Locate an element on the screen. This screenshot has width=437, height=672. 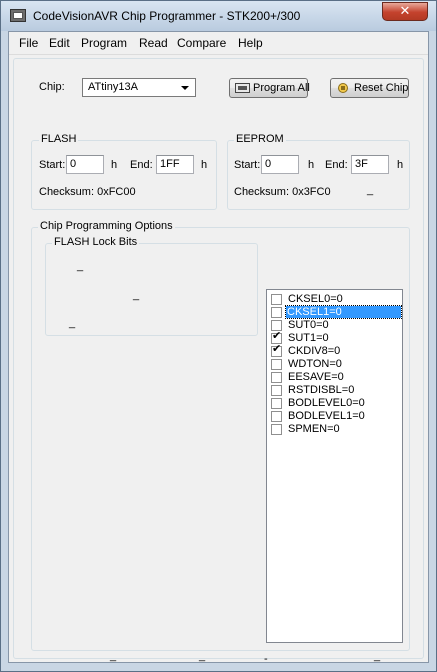
reset-icon is located at coordinates (343, 88).